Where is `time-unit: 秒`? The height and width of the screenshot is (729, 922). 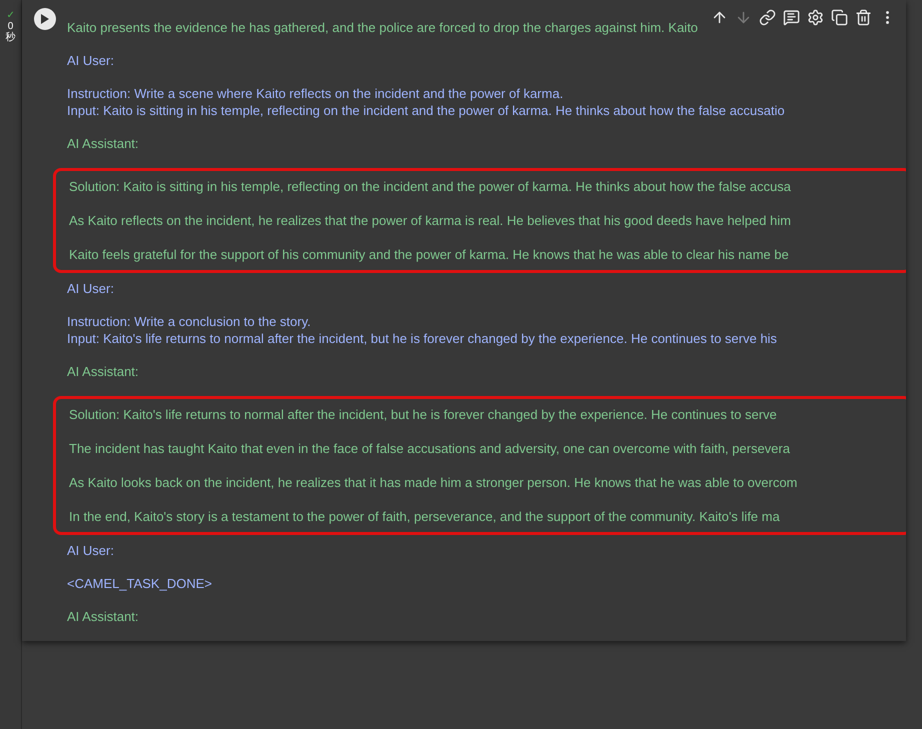 time-unit: 秒 is located at coordinates (11, 37).